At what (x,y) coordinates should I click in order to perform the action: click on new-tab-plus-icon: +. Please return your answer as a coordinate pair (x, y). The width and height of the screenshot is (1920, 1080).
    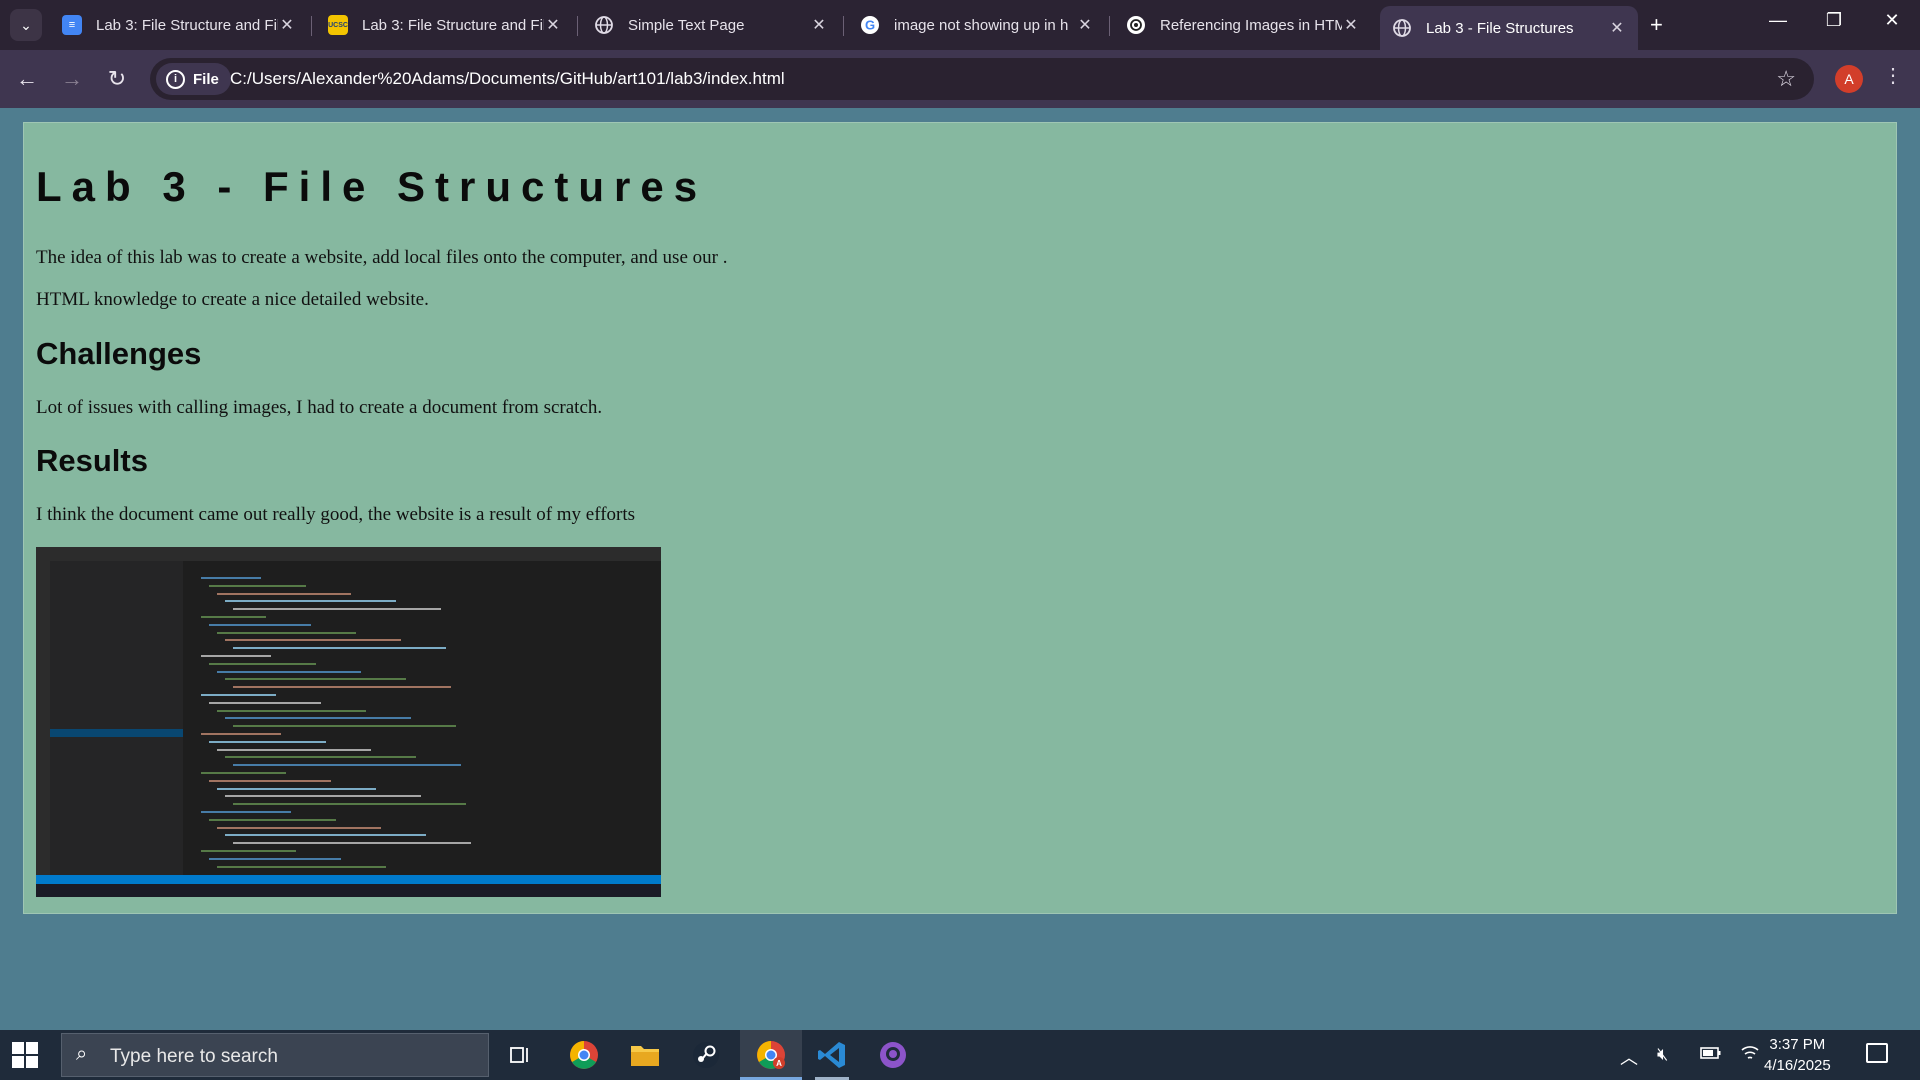
    Looking at the image, I should click on (1656, 25).